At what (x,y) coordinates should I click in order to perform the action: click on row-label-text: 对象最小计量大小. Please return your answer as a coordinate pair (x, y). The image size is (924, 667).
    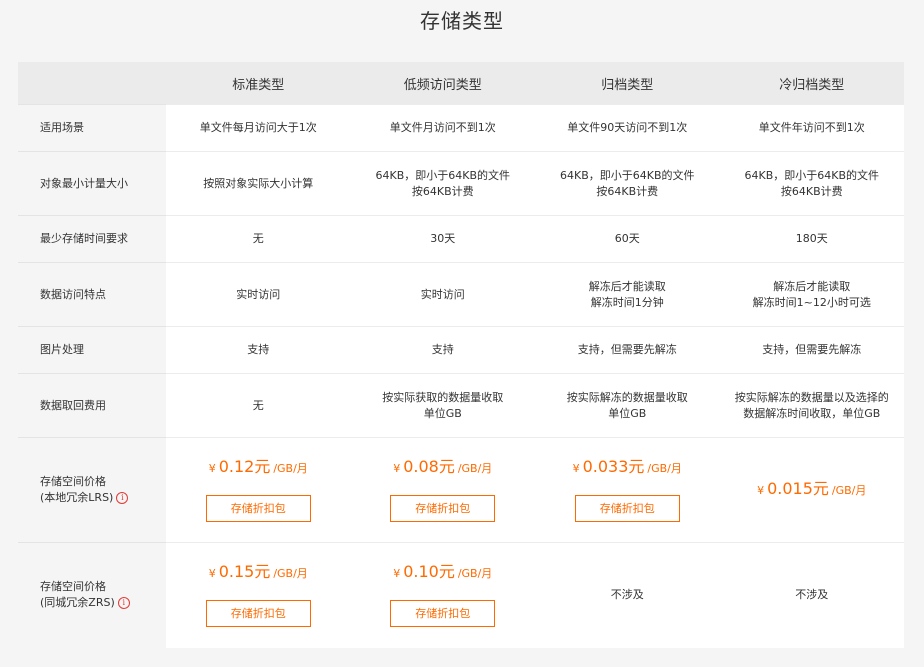
    Looking at the image, I should click on (84, 183).